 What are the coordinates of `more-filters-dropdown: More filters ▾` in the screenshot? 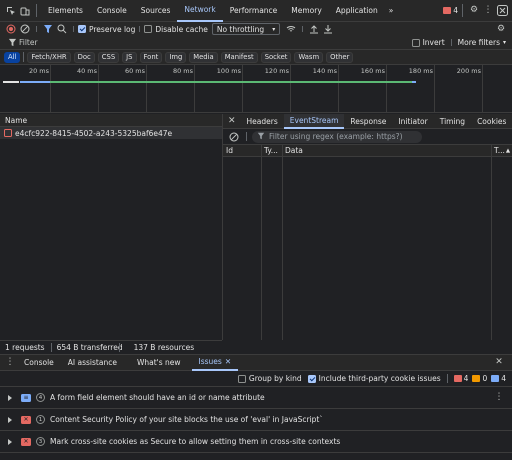 It's located at (482, 42).